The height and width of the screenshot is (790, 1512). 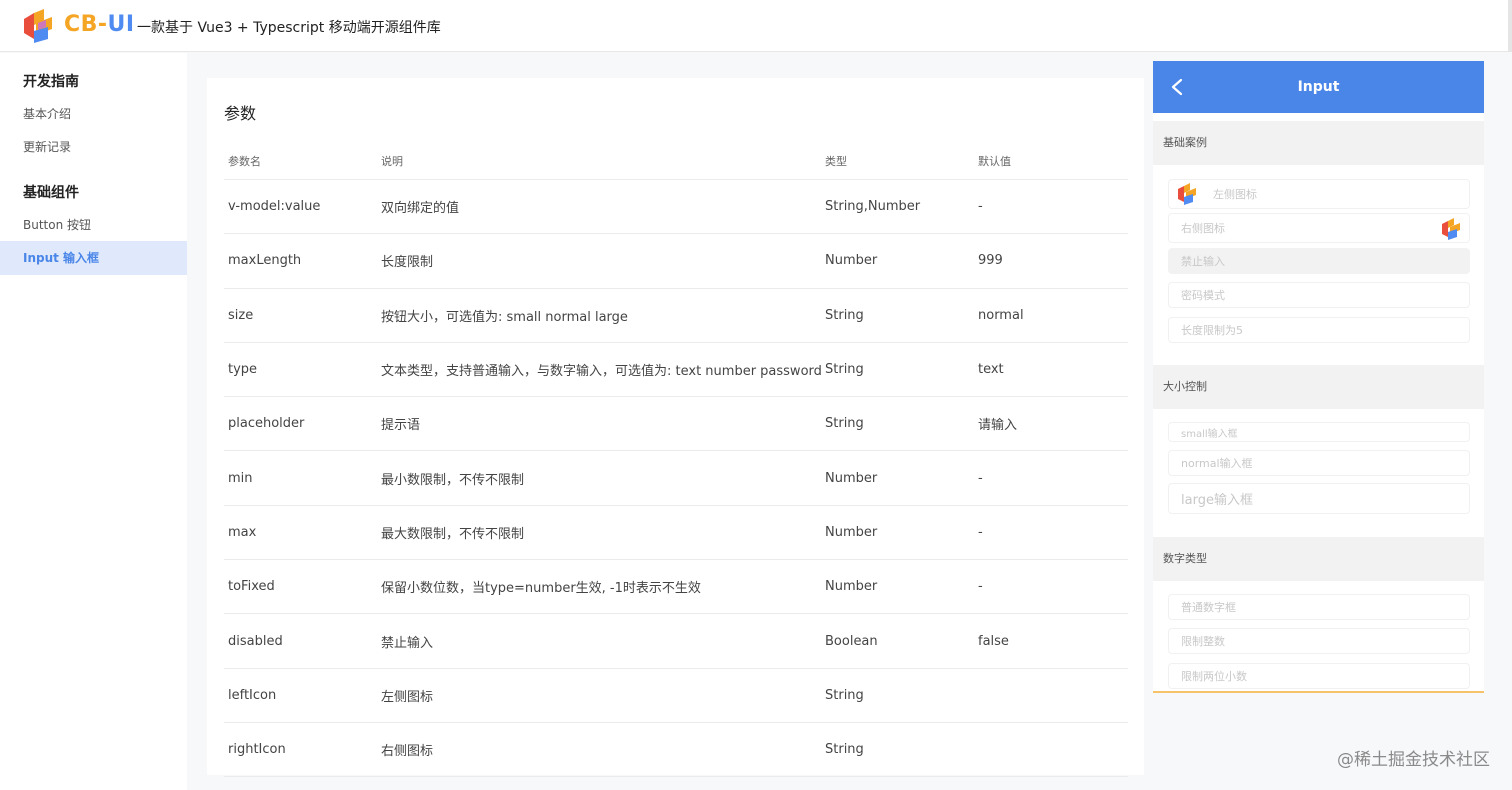 I want to click on cell-name: type, so click(x=243, y=370).